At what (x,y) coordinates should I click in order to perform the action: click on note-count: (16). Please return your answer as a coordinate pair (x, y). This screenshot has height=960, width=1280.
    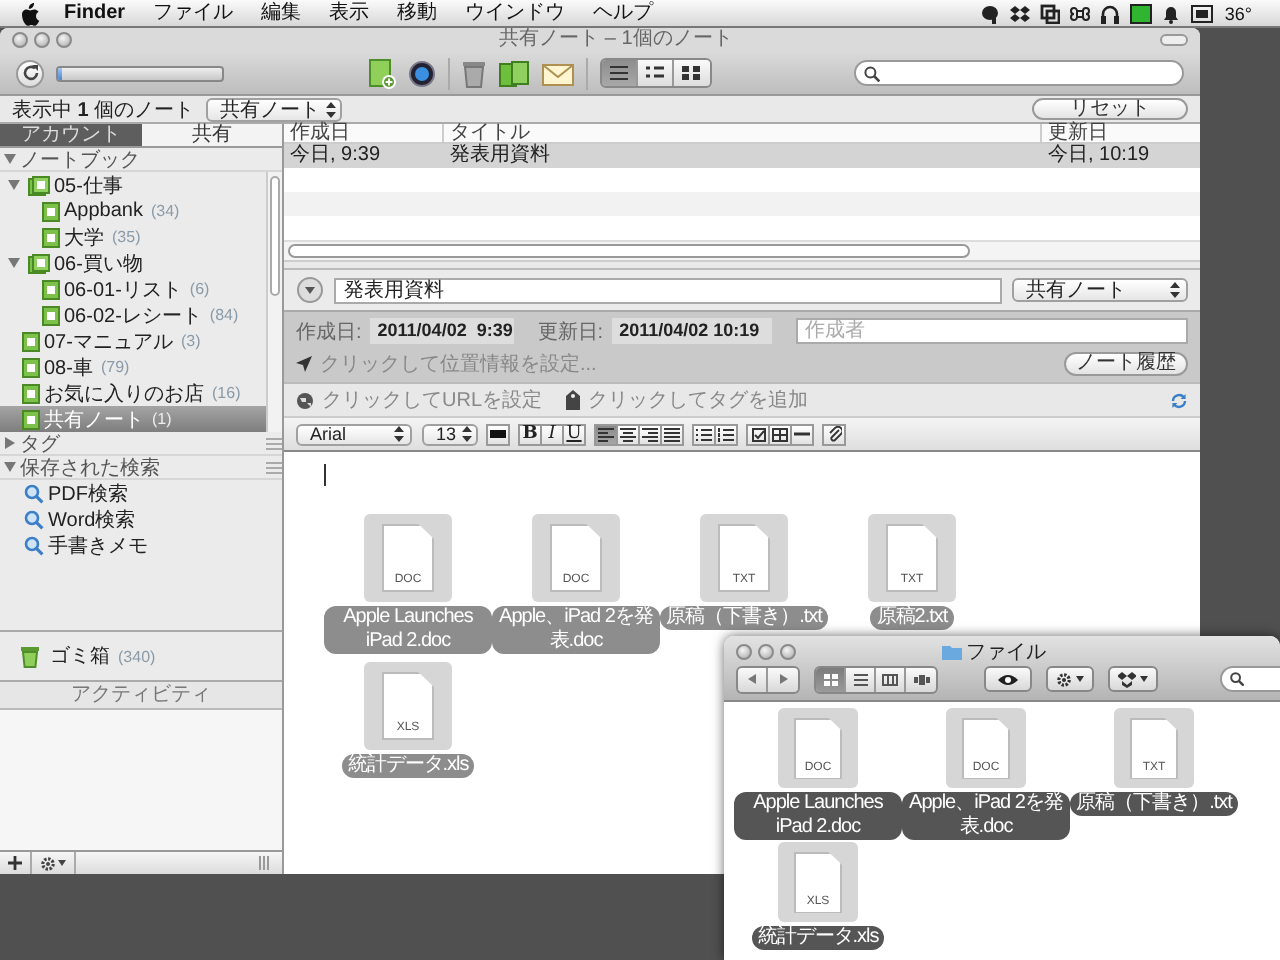
    Looking at the image, I should click on (226, 393).